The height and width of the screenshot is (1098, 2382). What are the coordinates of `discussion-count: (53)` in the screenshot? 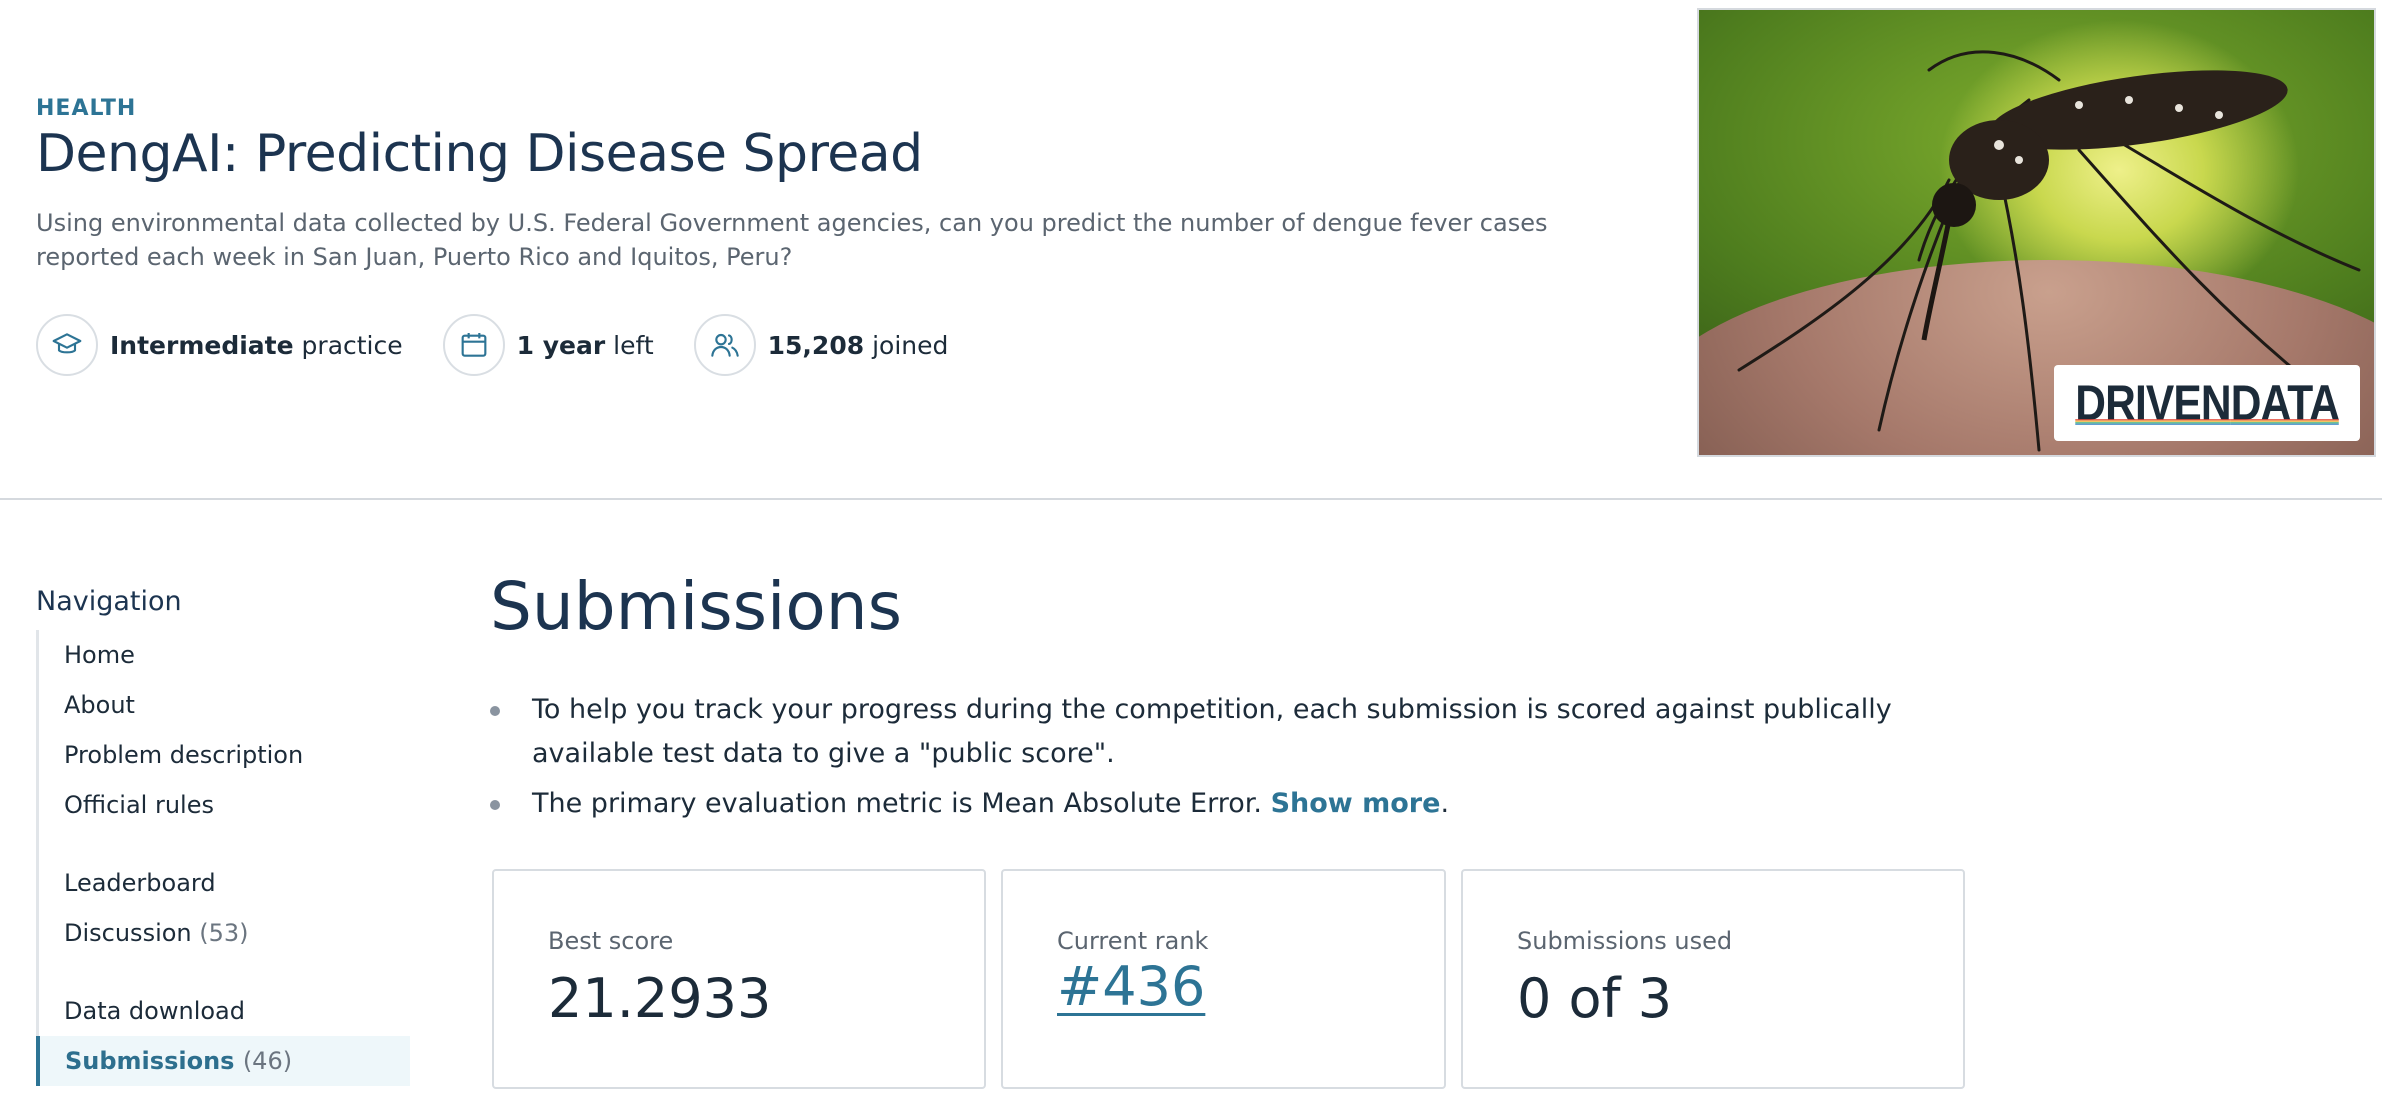 It's located at (224, 933).